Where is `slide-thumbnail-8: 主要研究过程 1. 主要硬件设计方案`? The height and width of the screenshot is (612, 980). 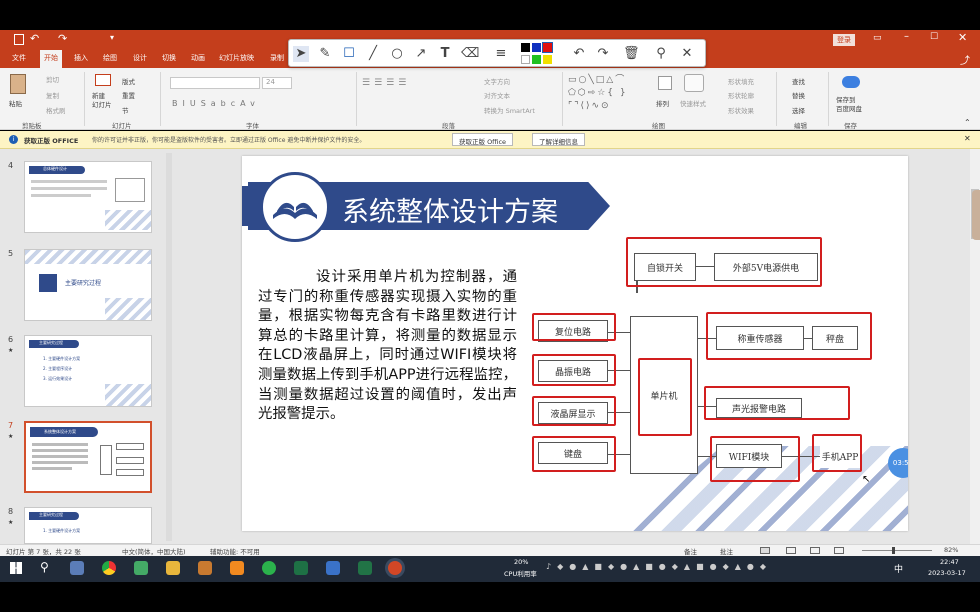
slide-thumbnail-8: 主要研究过程 1. 主要硬件设计方案 is located at coordinates (88, 525).